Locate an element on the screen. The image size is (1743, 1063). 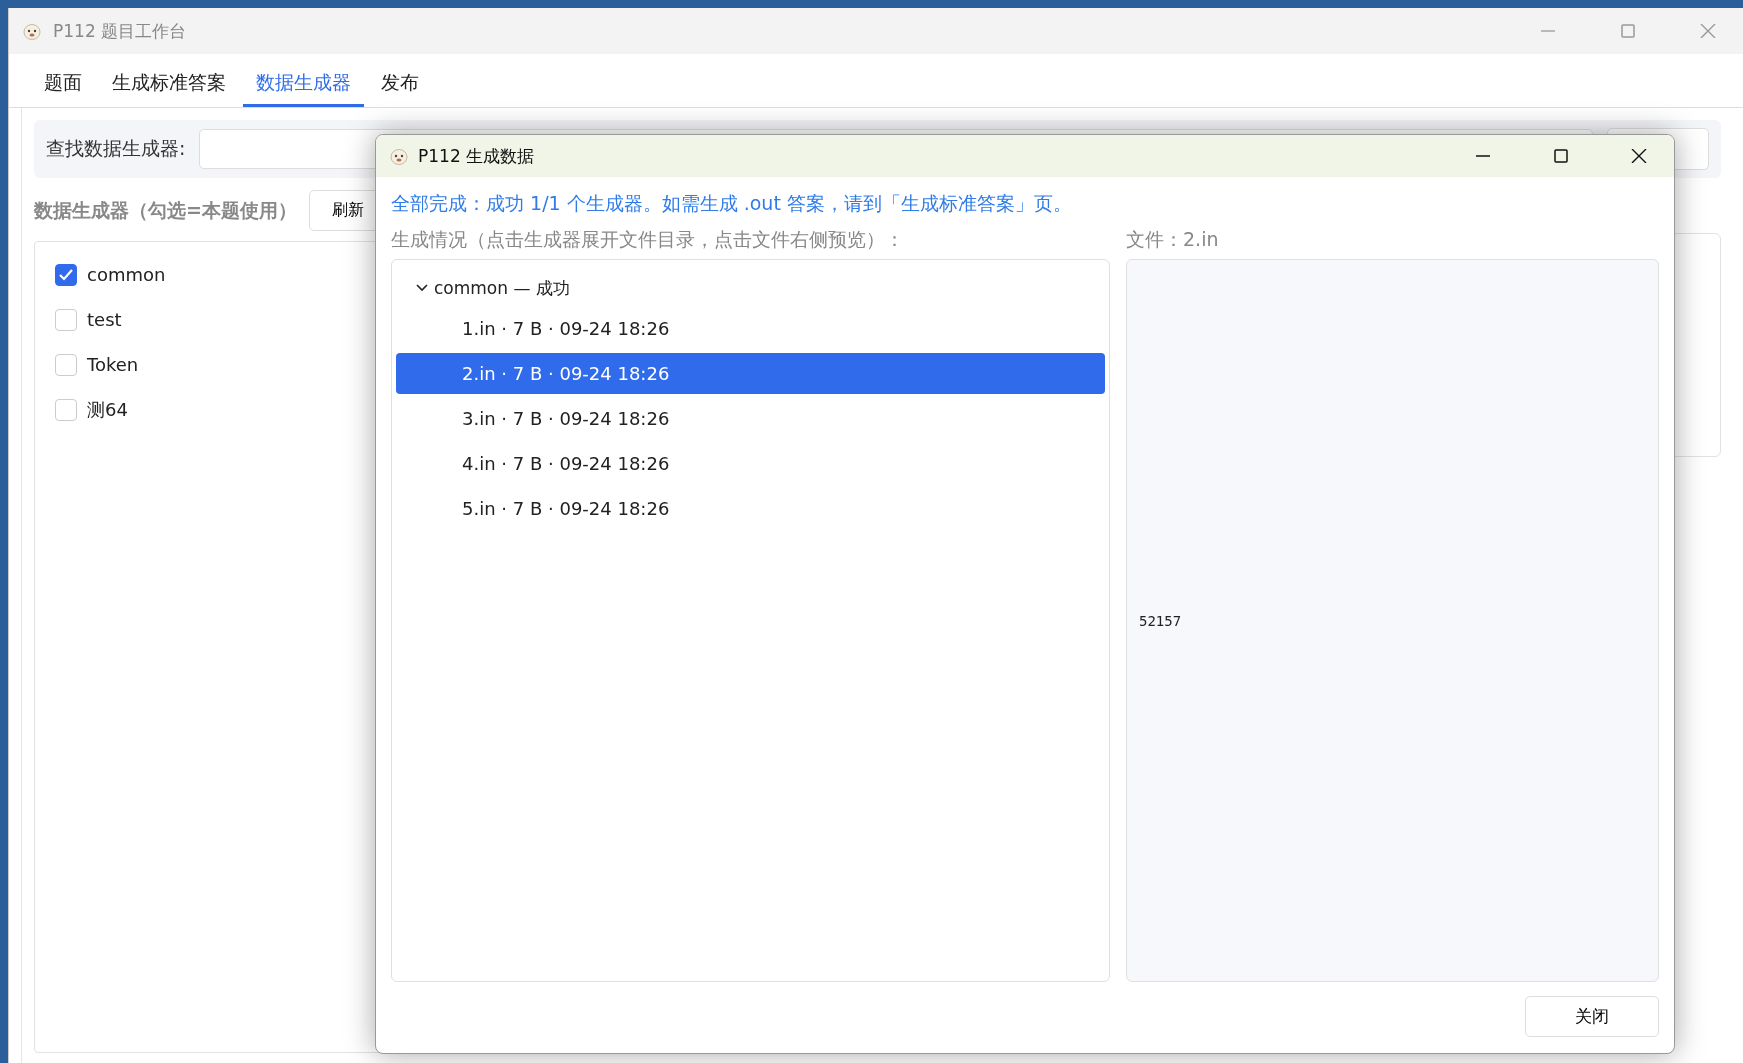
file-item: 4.in · 7 B · 09-24 18:26 is located at coordinates (750, 463).